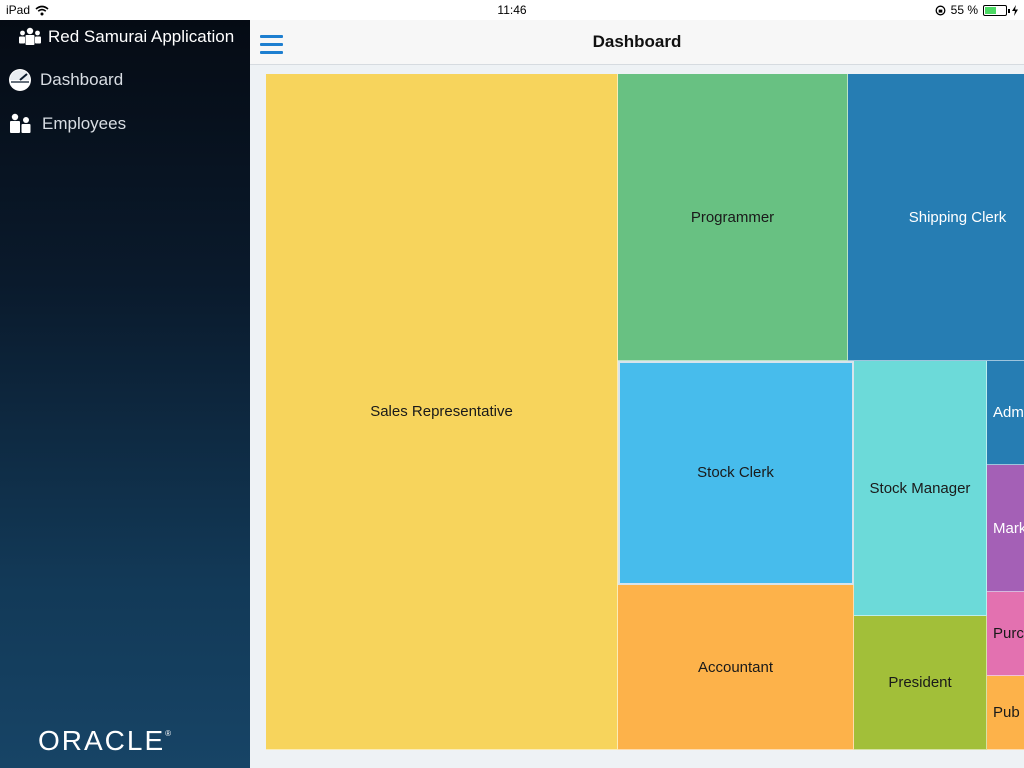  What do you see at coordinates (105, 740) in the screenshot?
I see `oracle-logo: ORACLE®` at bounding box center [105, 740].